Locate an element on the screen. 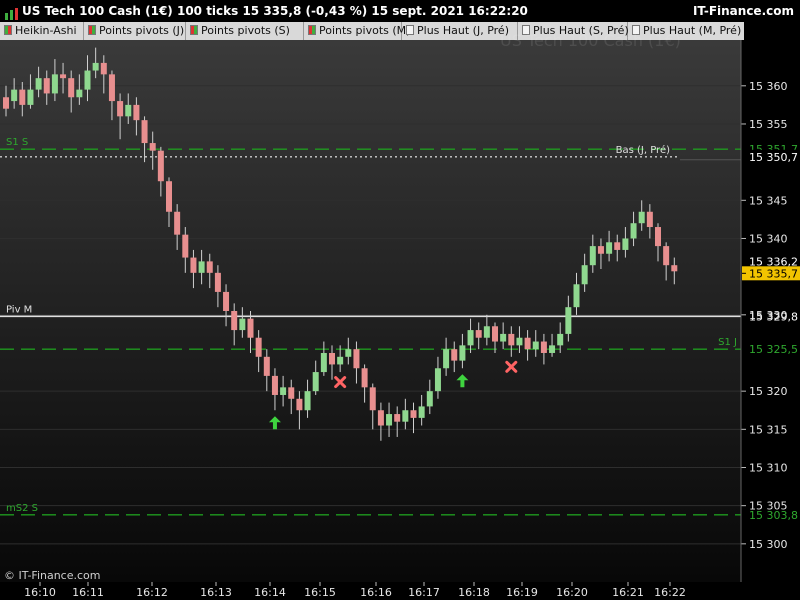 The image size is (800, 600). x-tick-label: 16:16 is located at coordinates (376, 592).